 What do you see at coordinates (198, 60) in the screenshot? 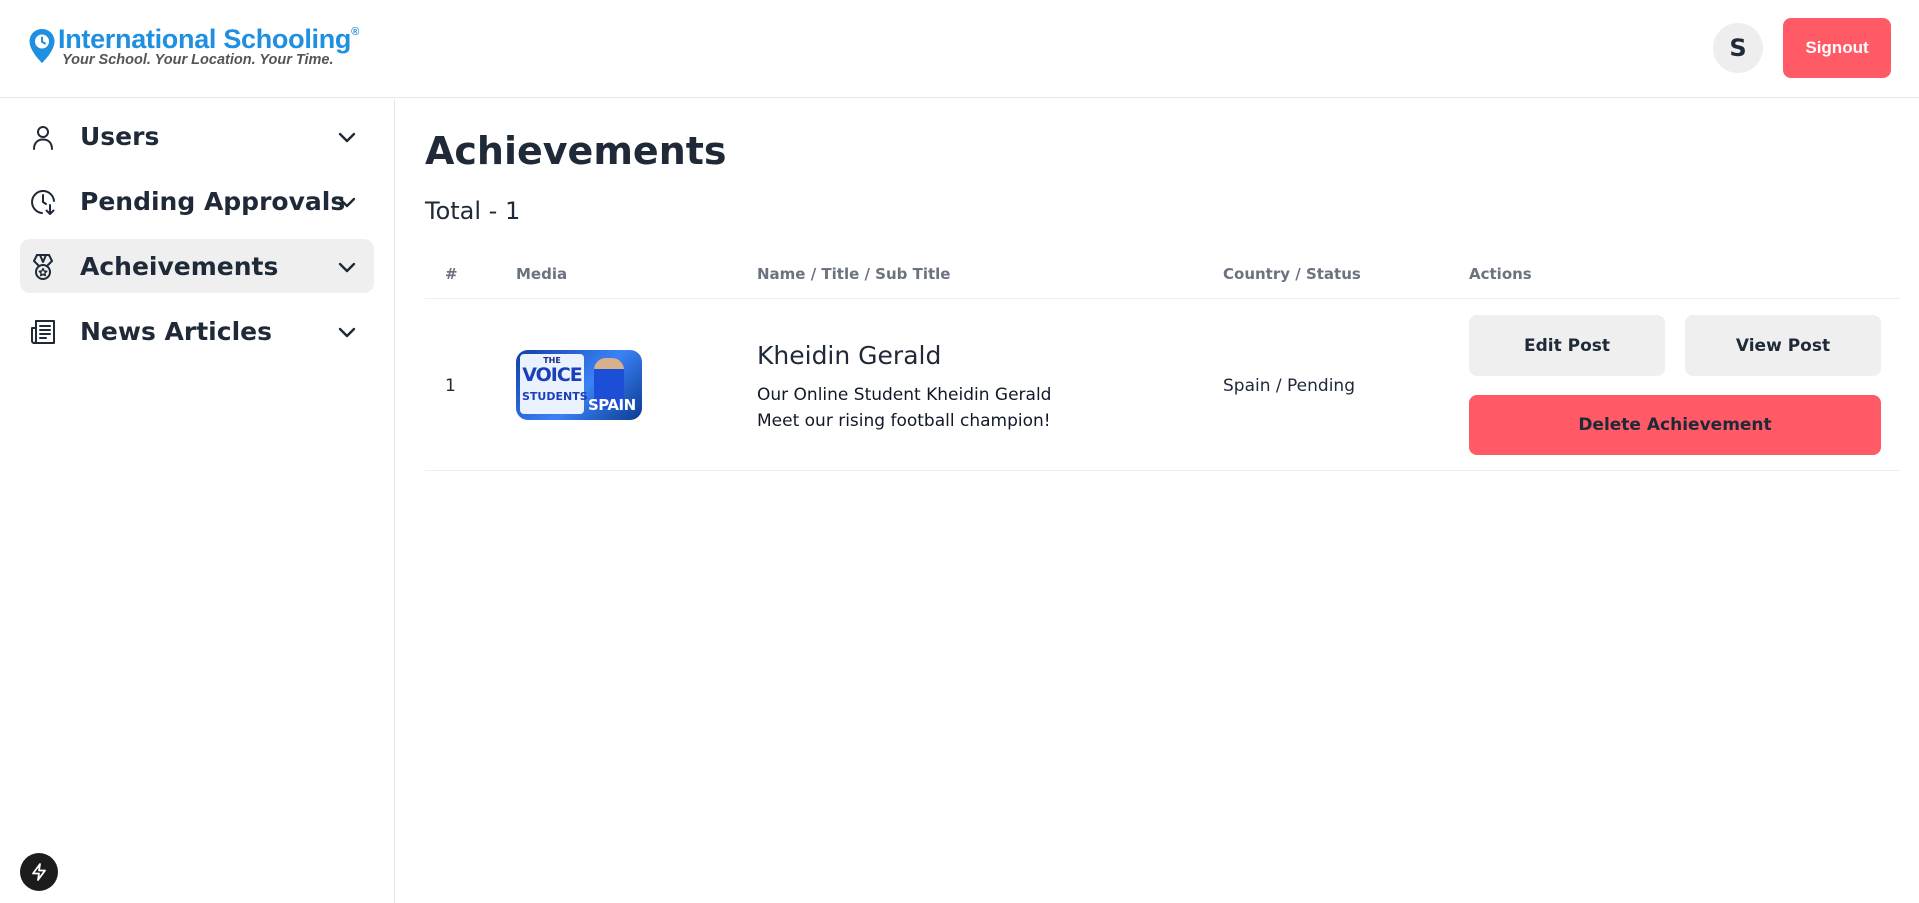
I see `brand-tagline: Your School. Your Location. Your Time.` at bounding box center [198, 60].